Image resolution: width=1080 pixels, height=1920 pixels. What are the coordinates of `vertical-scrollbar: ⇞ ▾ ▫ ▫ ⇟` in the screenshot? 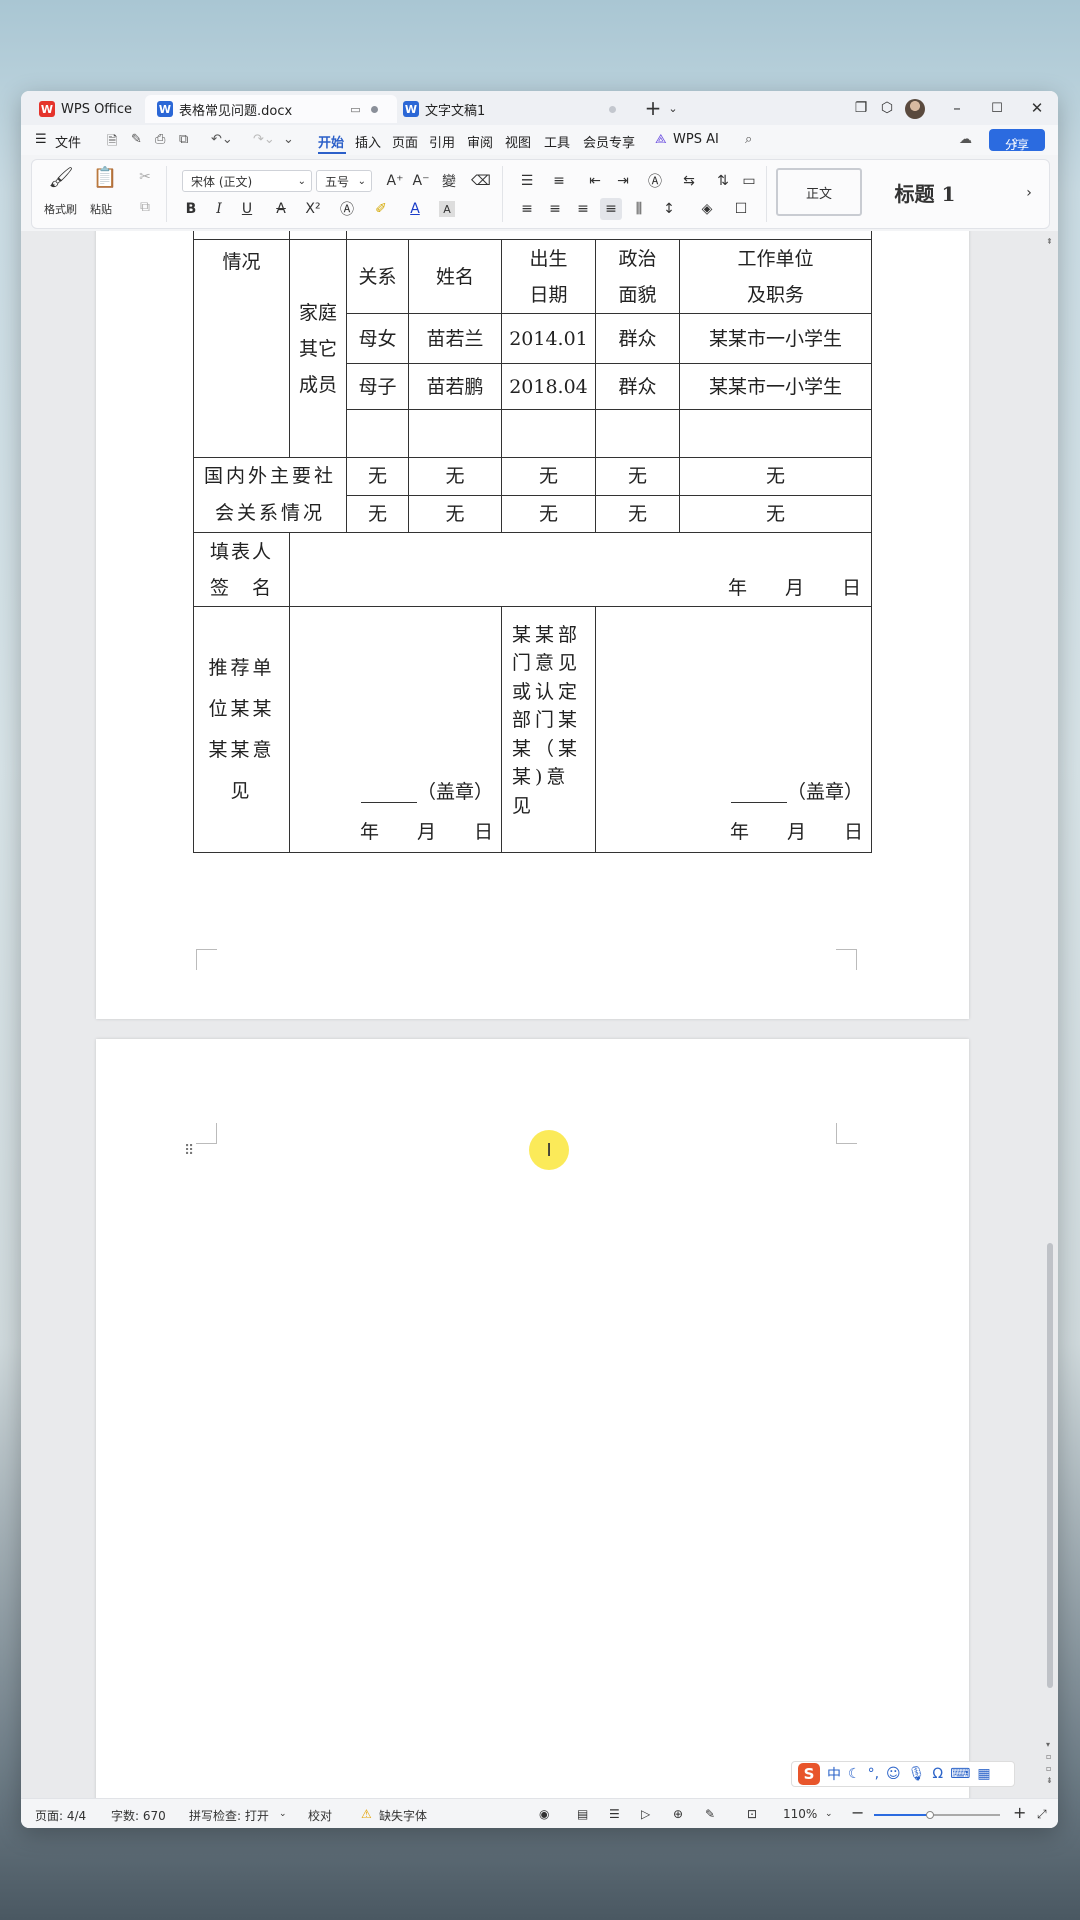 It's located at (1050, 1014).